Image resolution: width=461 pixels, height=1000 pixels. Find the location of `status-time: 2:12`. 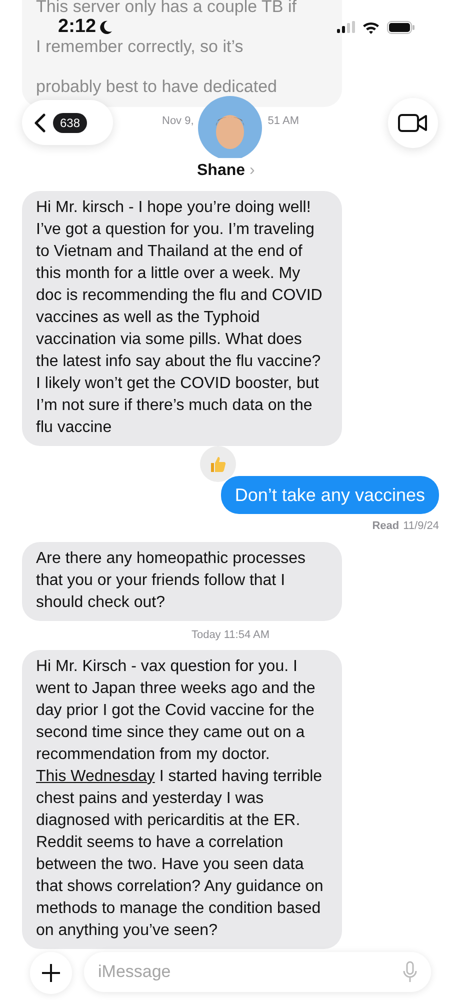

status-time: 2:12 is located at coordinates (77, 27).